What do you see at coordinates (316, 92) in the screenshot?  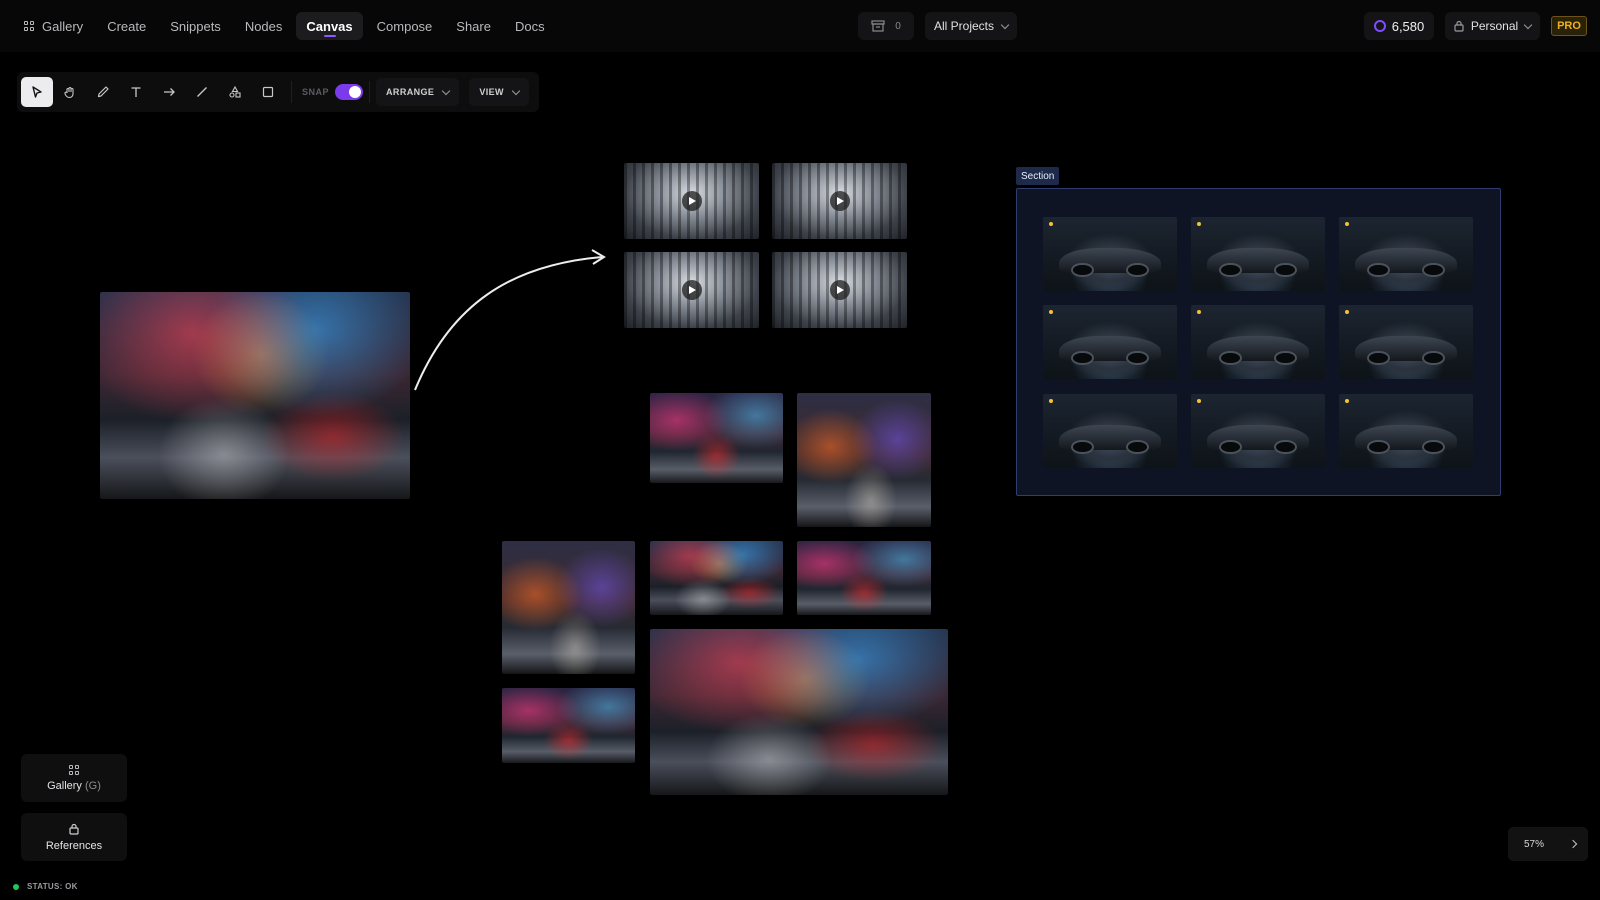 I see `snap-label: SNAP` at bounding box center [316, 92].